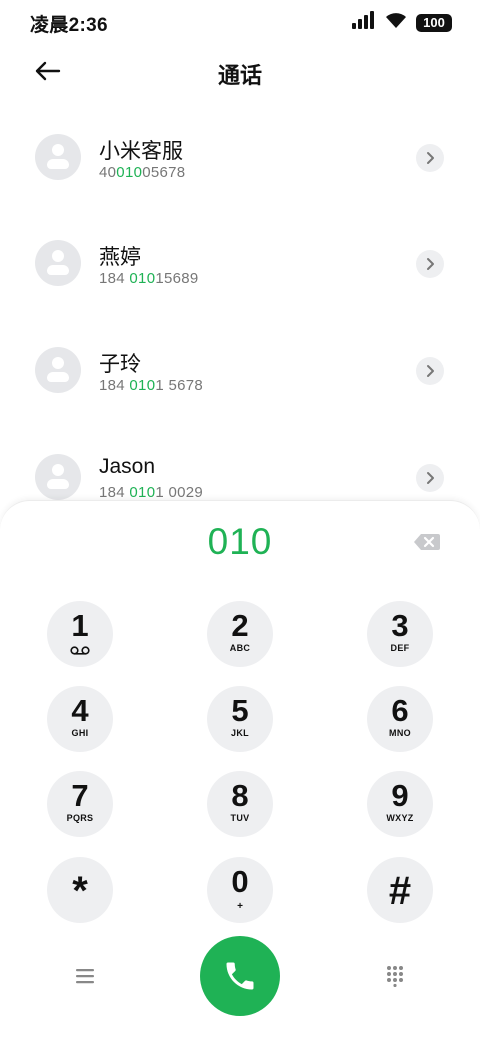  Describe the element at coordinates (400, 890) in the screenshot. I see `key-hash: #` at that location.